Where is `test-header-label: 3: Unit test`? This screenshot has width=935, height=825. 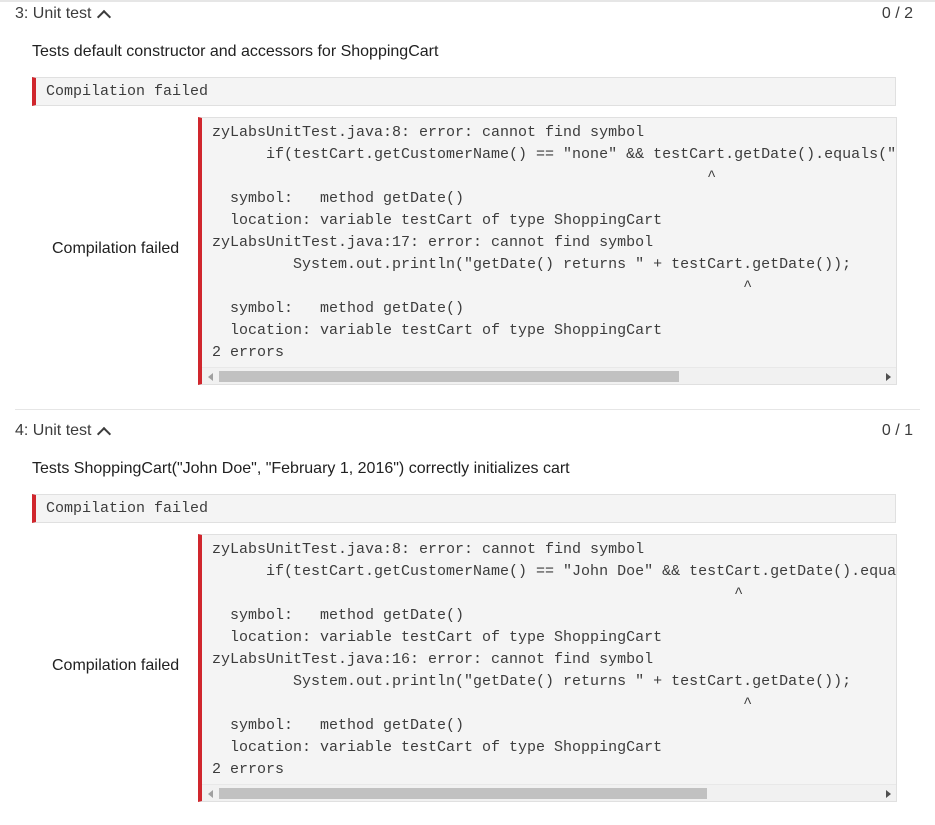
test-header-label: 3: Unit test is located at coordinates (53, 13).